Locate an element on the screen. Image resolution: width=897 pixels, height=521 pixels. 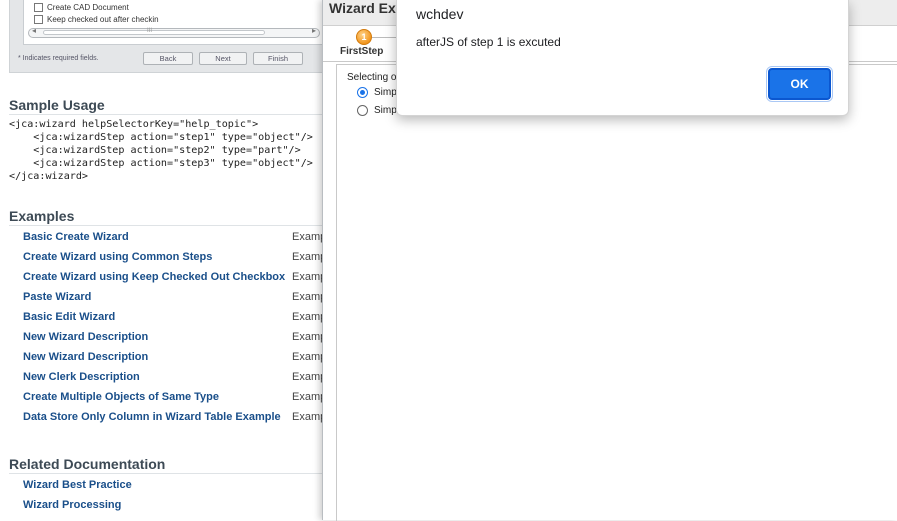
scroll-left-arrow-icon: ◂ is located at coordinates (34, 30).